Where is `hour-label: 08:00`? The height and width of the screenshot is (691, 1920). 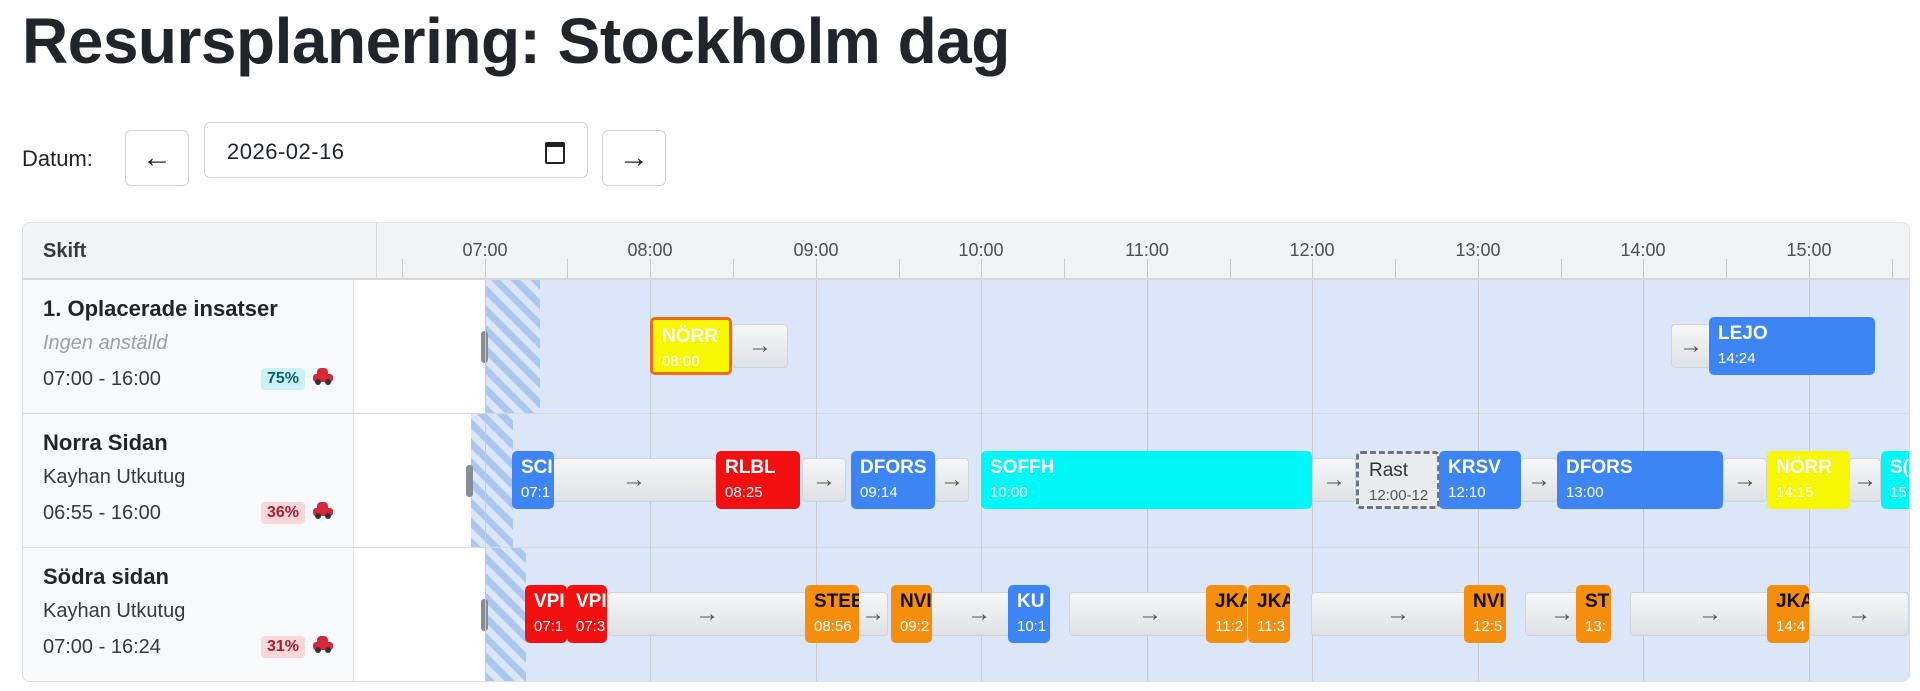 hour-label: 08:00 is located at coordinates (650, 250).